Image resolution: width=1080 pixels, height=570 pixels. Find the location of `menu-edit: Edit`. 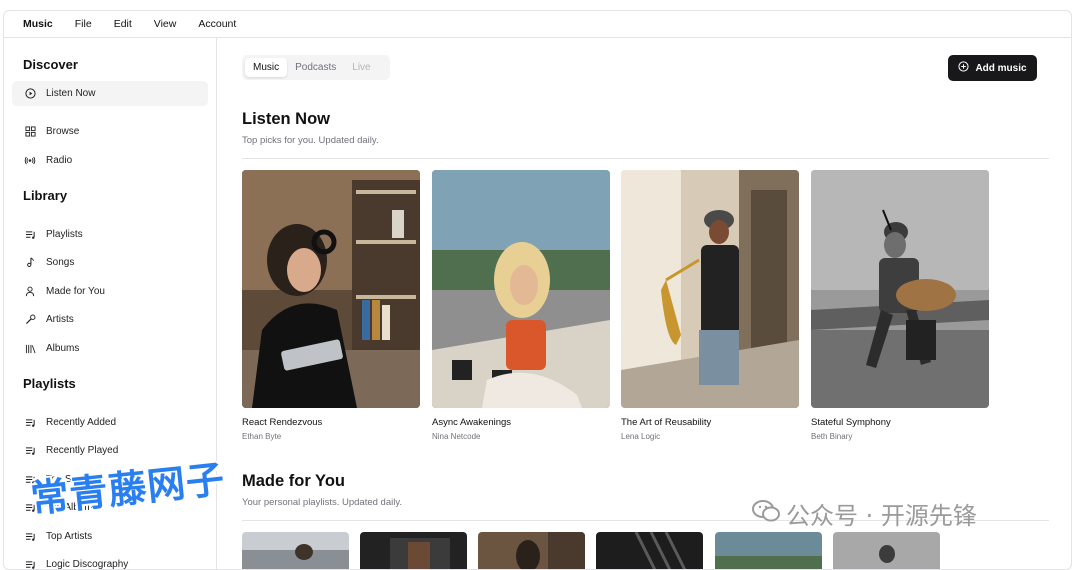

menu-edit: Edit is located at coordinates (123, 24).